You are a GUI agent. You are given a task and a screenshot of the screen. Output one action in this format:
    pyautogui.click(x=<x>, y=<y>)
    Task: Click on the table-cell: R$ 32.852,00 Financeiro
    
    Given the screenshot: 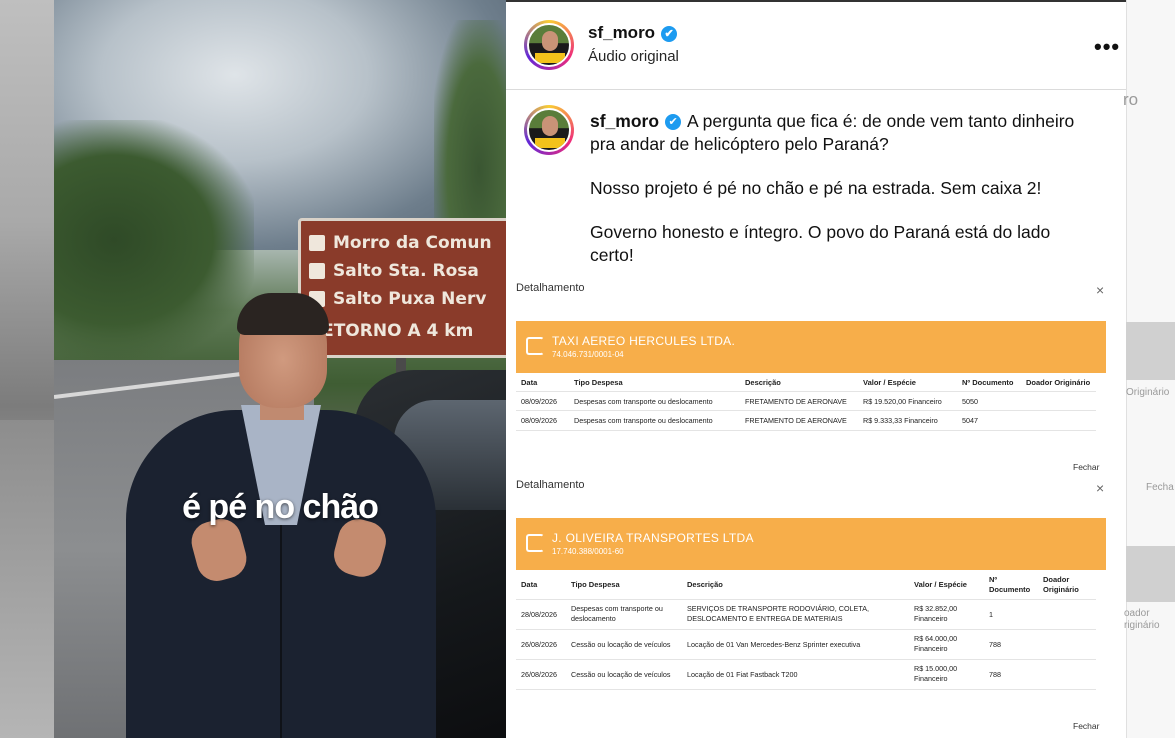 What is the action you would take?
    pyautogui.click(x=936, y=613)
    